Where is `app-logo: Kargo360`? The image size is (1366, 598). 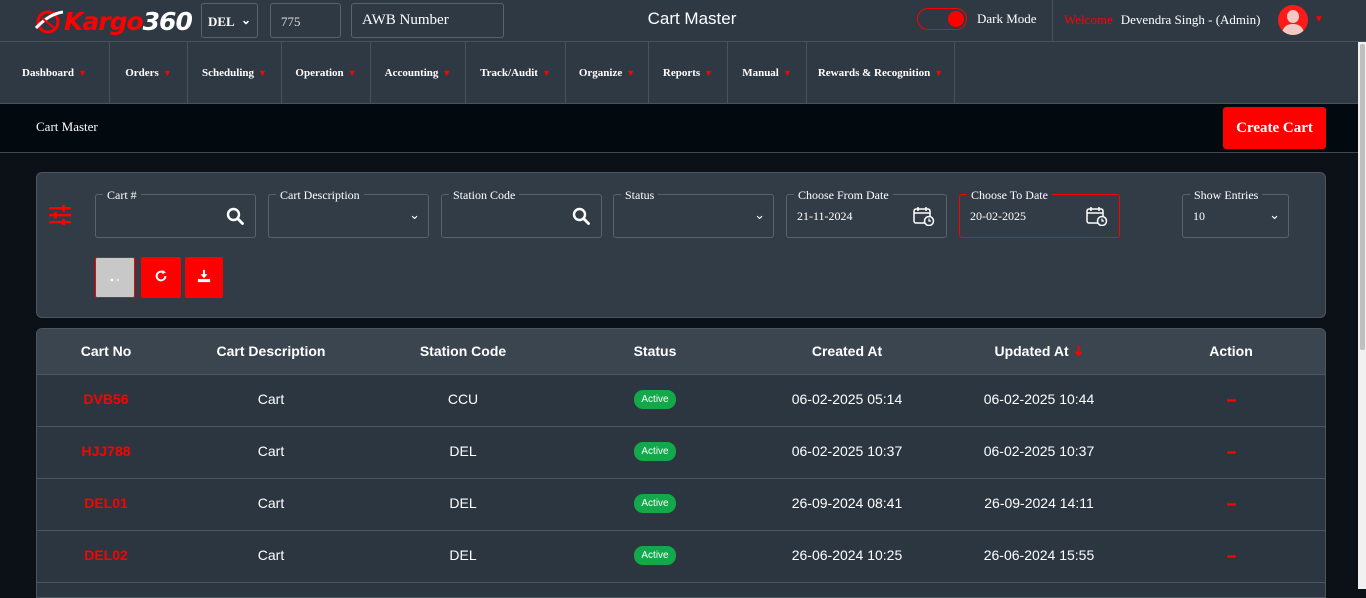 app-logo: Kargo360 is located at coordinates (113, 21).